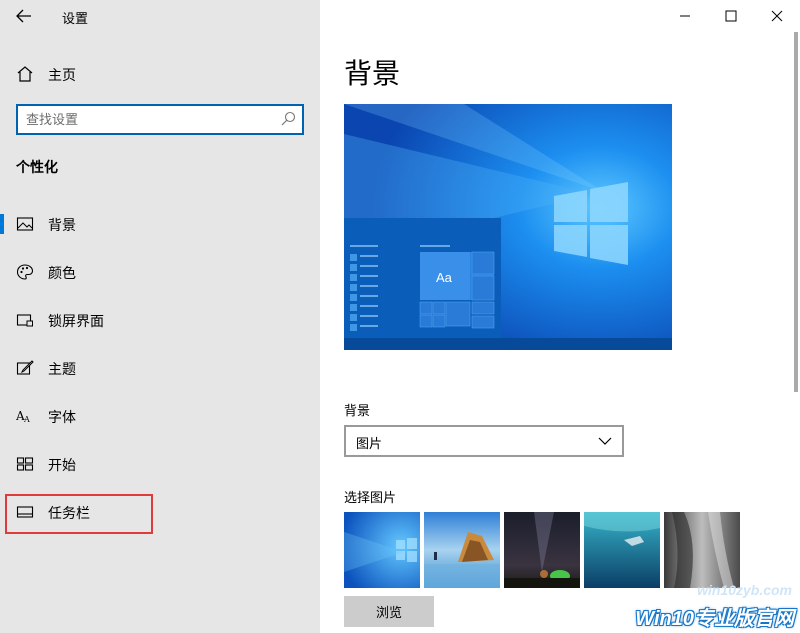 The height and width of the screenshot is (633, 800). I want to click on sidebar-item-themes: 主题, so click(160, 368).